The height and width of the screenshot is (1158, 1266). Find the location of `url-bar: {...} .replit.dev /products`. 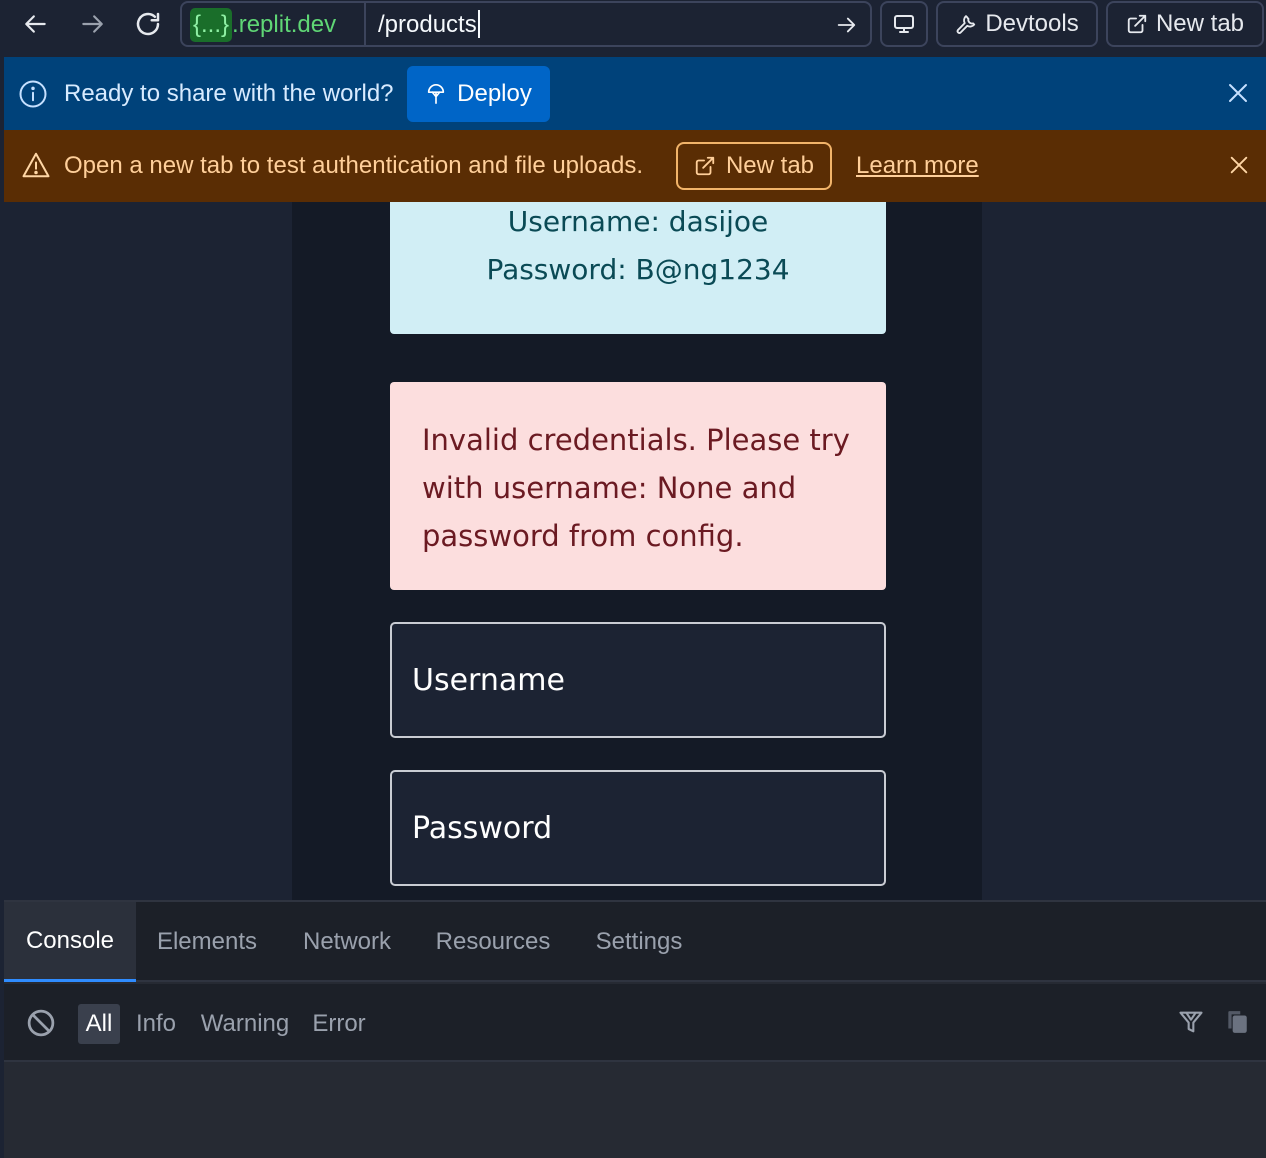

url-bar: {...} .replit.dev /products is located at coordinates (526, 24).